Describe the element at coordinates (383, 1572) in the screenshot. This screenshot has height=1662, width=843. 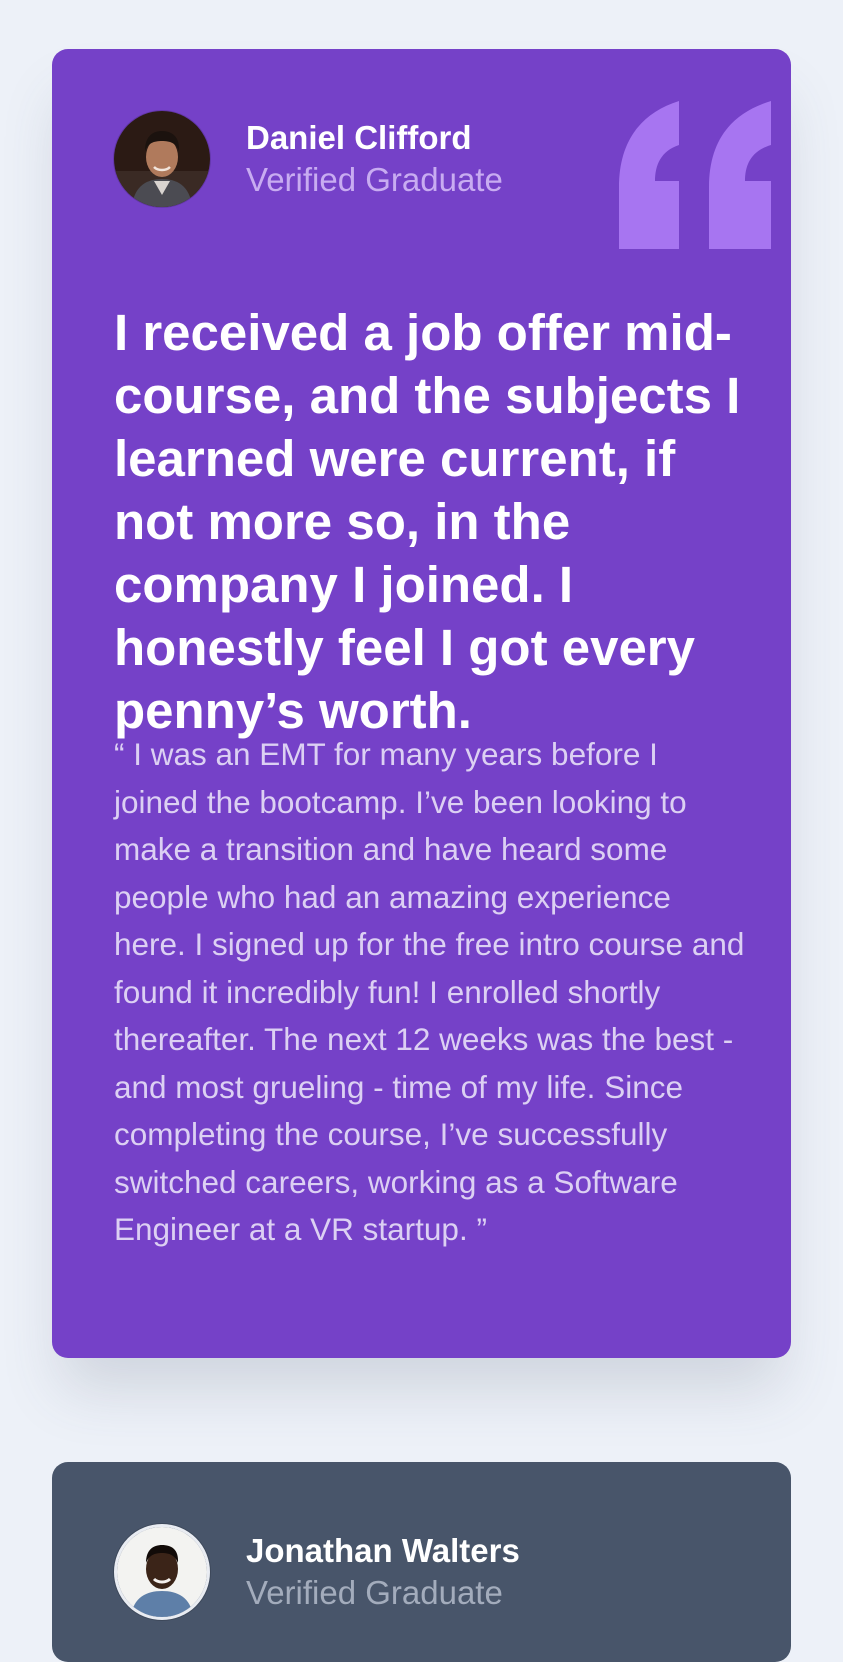
I see `author-info: Jonathan Walters Verified Graduate` at that location.